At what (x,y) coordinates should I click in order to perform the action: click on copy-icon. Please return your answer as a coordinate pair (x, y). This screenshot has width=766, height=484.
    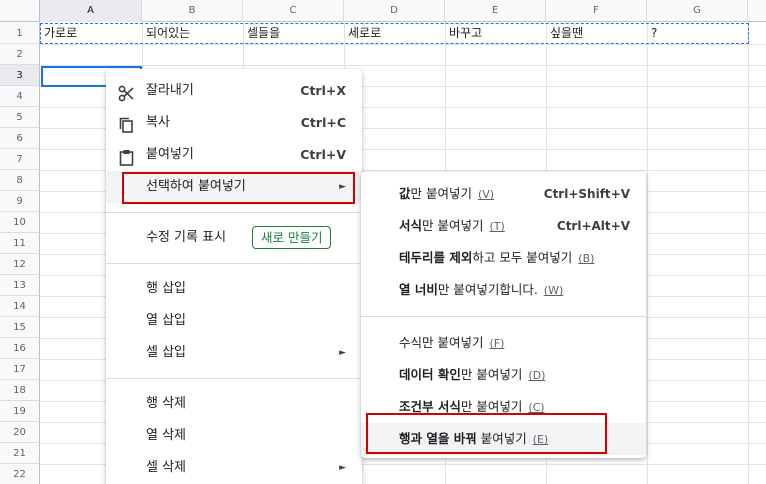
    Looking at the image, I should click on (126, 124).